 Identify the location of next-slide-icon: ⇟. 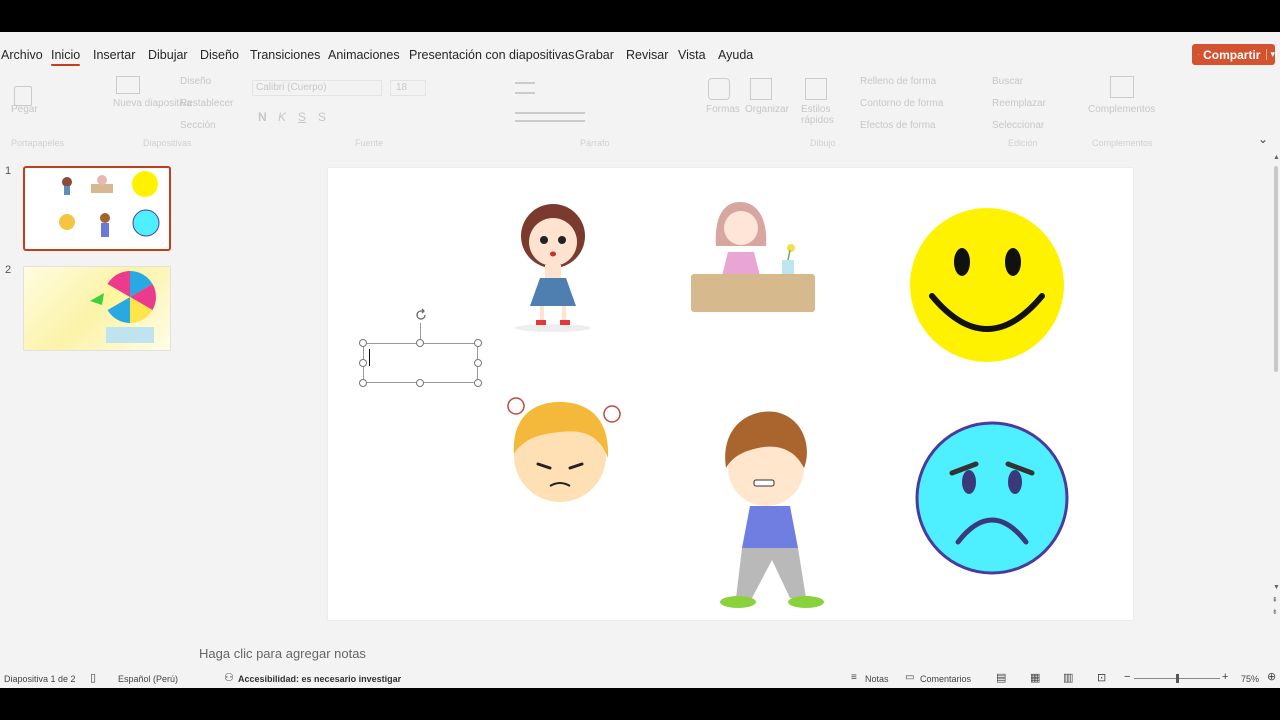
(1275, 612).